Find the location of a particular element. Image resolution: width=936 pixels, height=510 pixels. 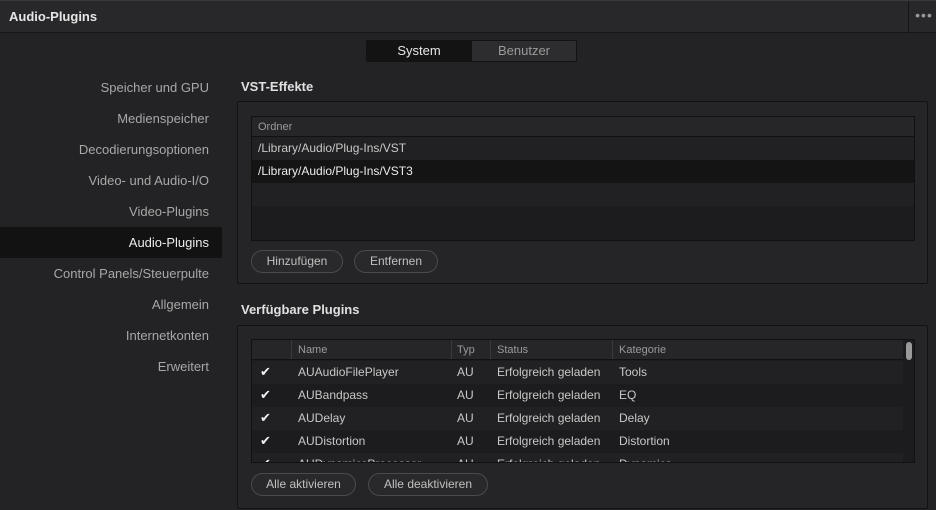

add-folder-button: Hinzufügen is located at coordinates (297, 261).